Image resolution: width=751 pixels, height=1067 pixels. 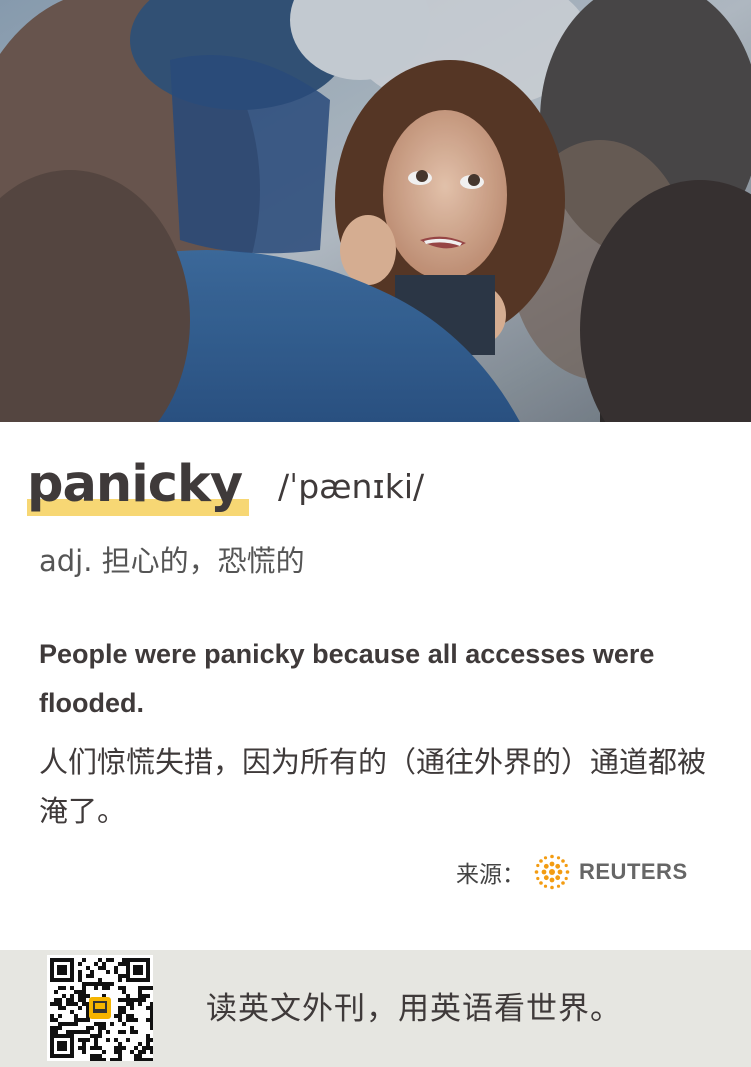 I want to click on reuters-logo-icon, so click(x=552, y=872).